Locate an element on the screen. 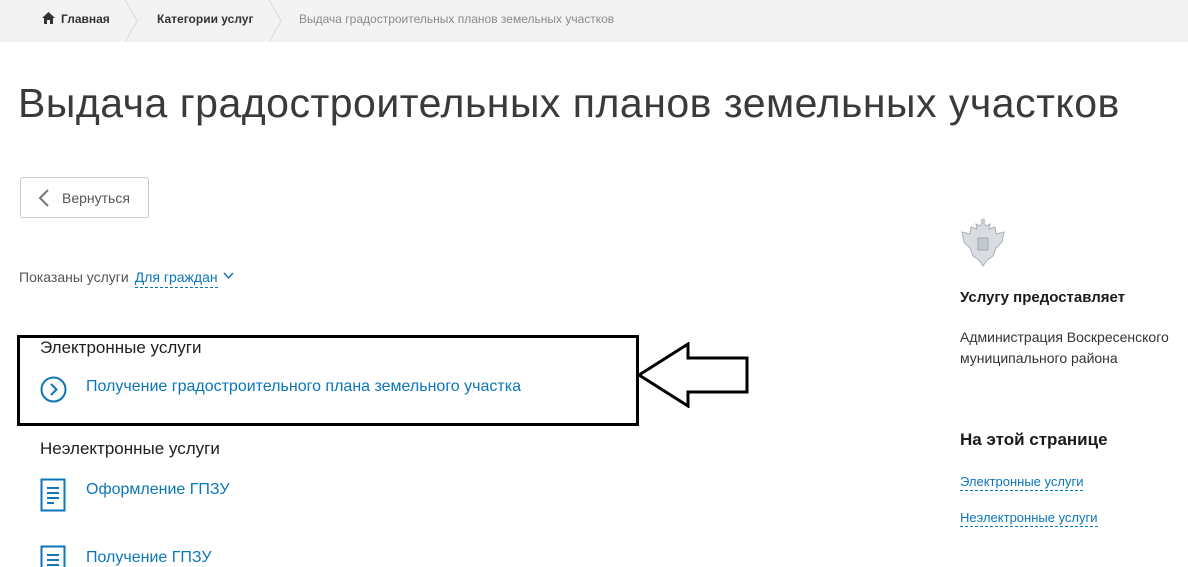 Image resolution: width=1188 pixels, height=567 pixels. back-button-label: Вернуться is located at coordinates (96, 198).